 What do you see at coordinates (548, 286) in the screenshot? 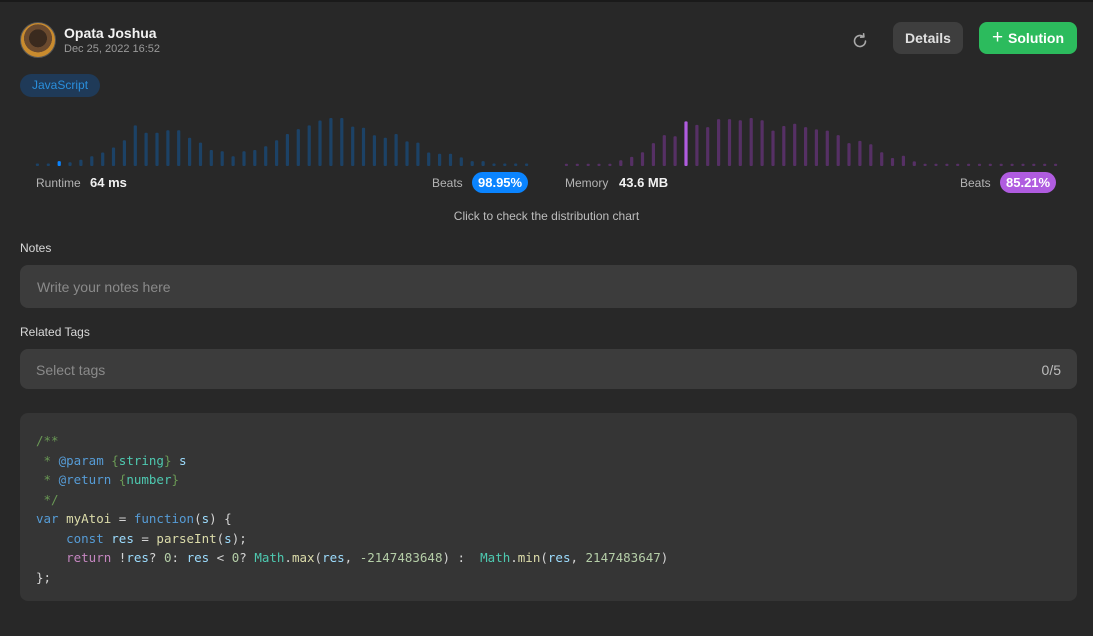
I see `notes-input` at bounding box center [548, 286].